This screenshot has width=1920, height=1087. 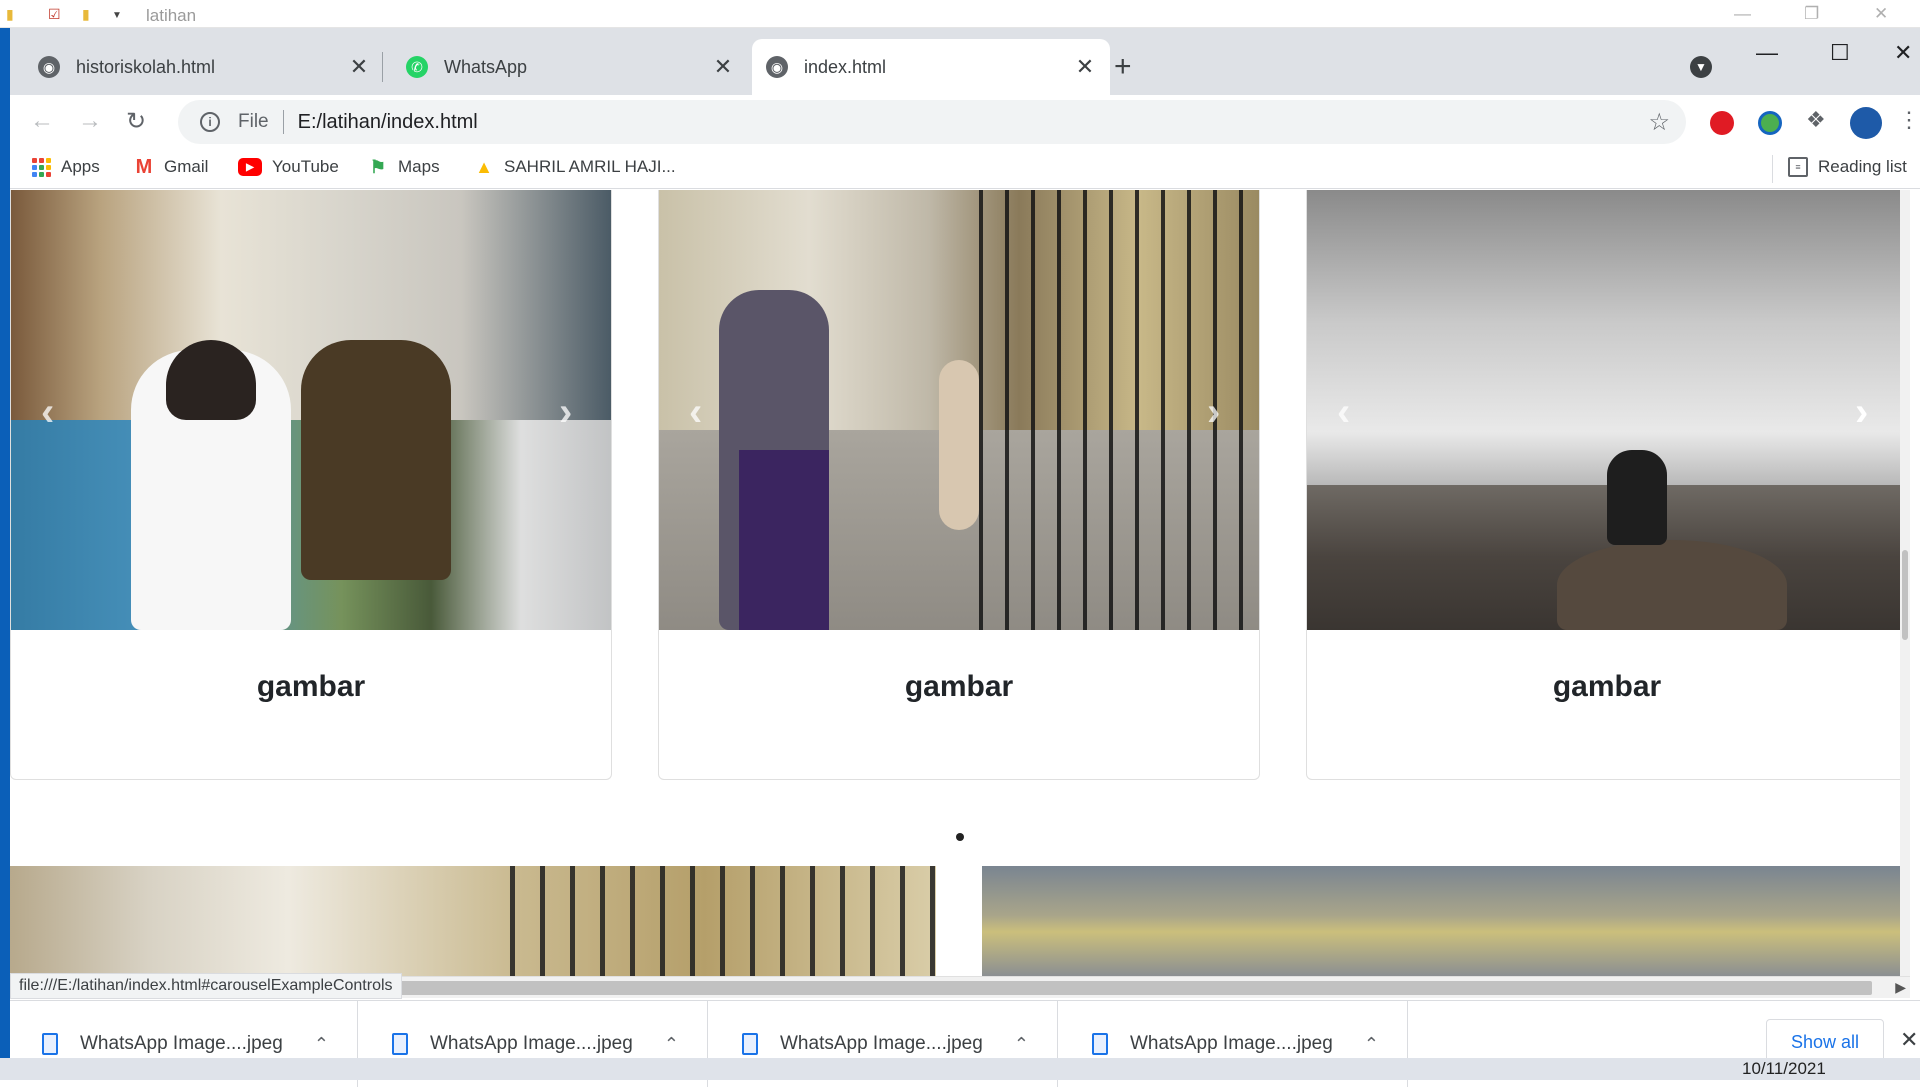 I want to click on toolbar: ← → ↻ i File E:/latihan/index.html ☆ ❖ ⋮, so click(x=965, y=122).